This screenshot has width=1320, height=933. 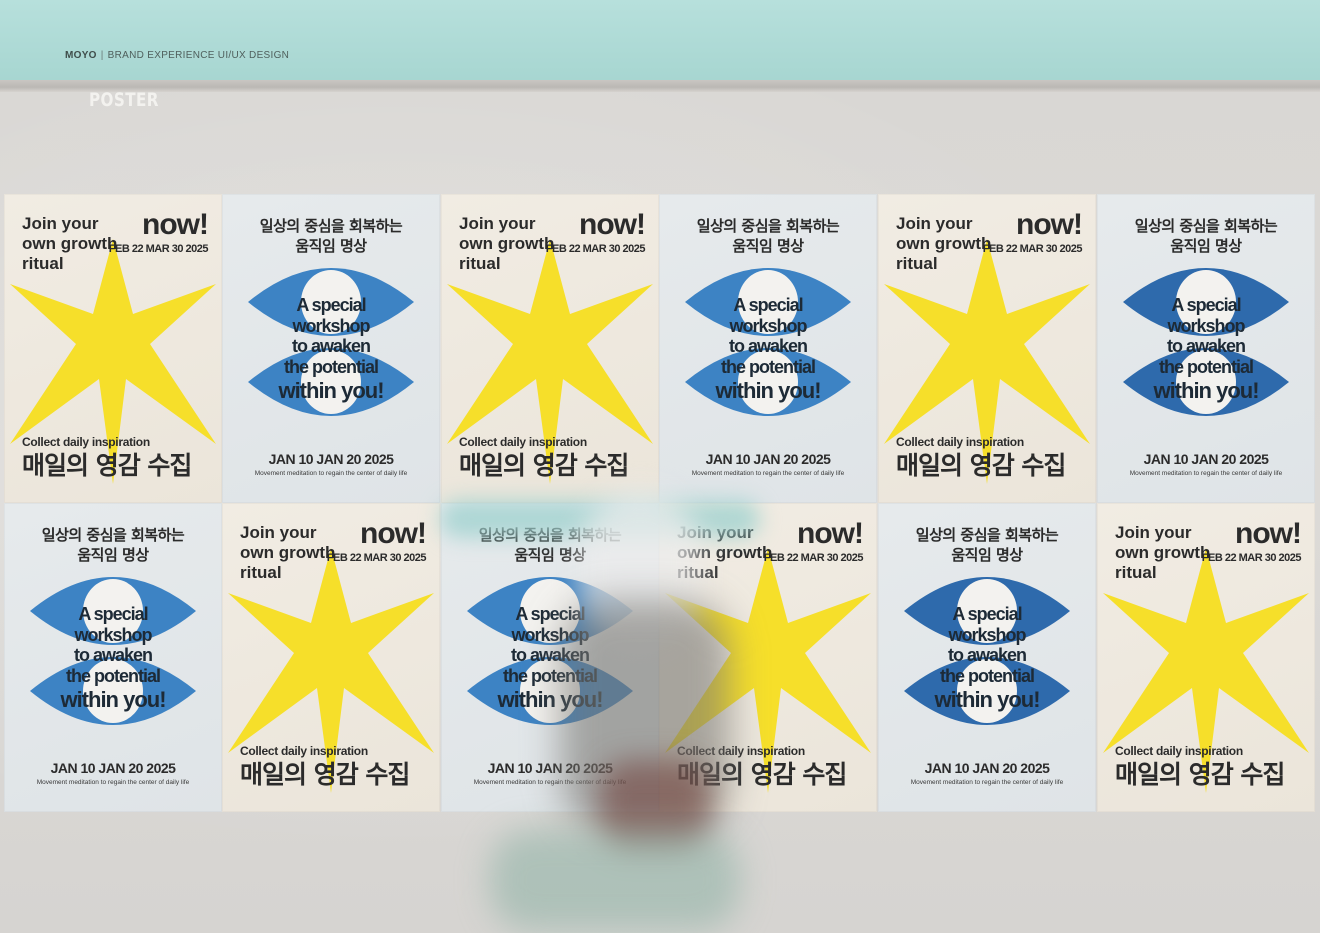 I want to click on sky-background, so click(x=660, y=40).